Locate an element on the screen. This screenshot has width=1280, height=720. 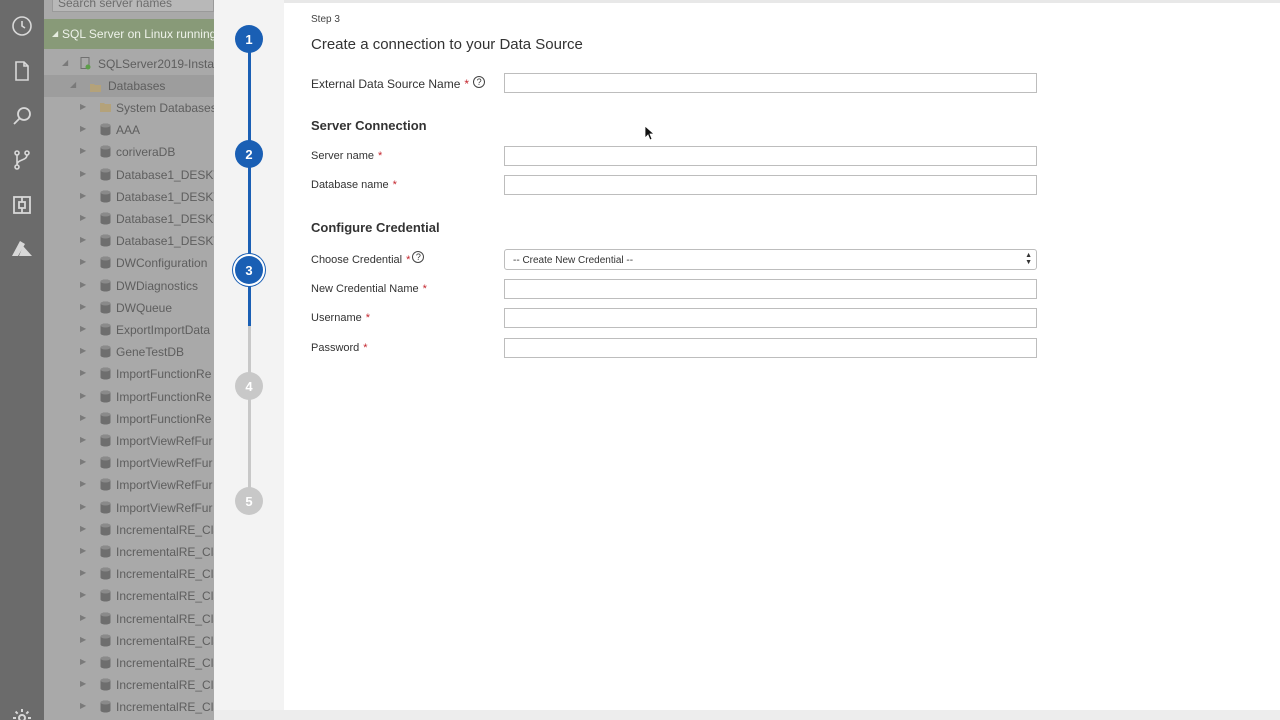
tree-database-item: ▶ ExportImportData is located at coordinates (129, 330).